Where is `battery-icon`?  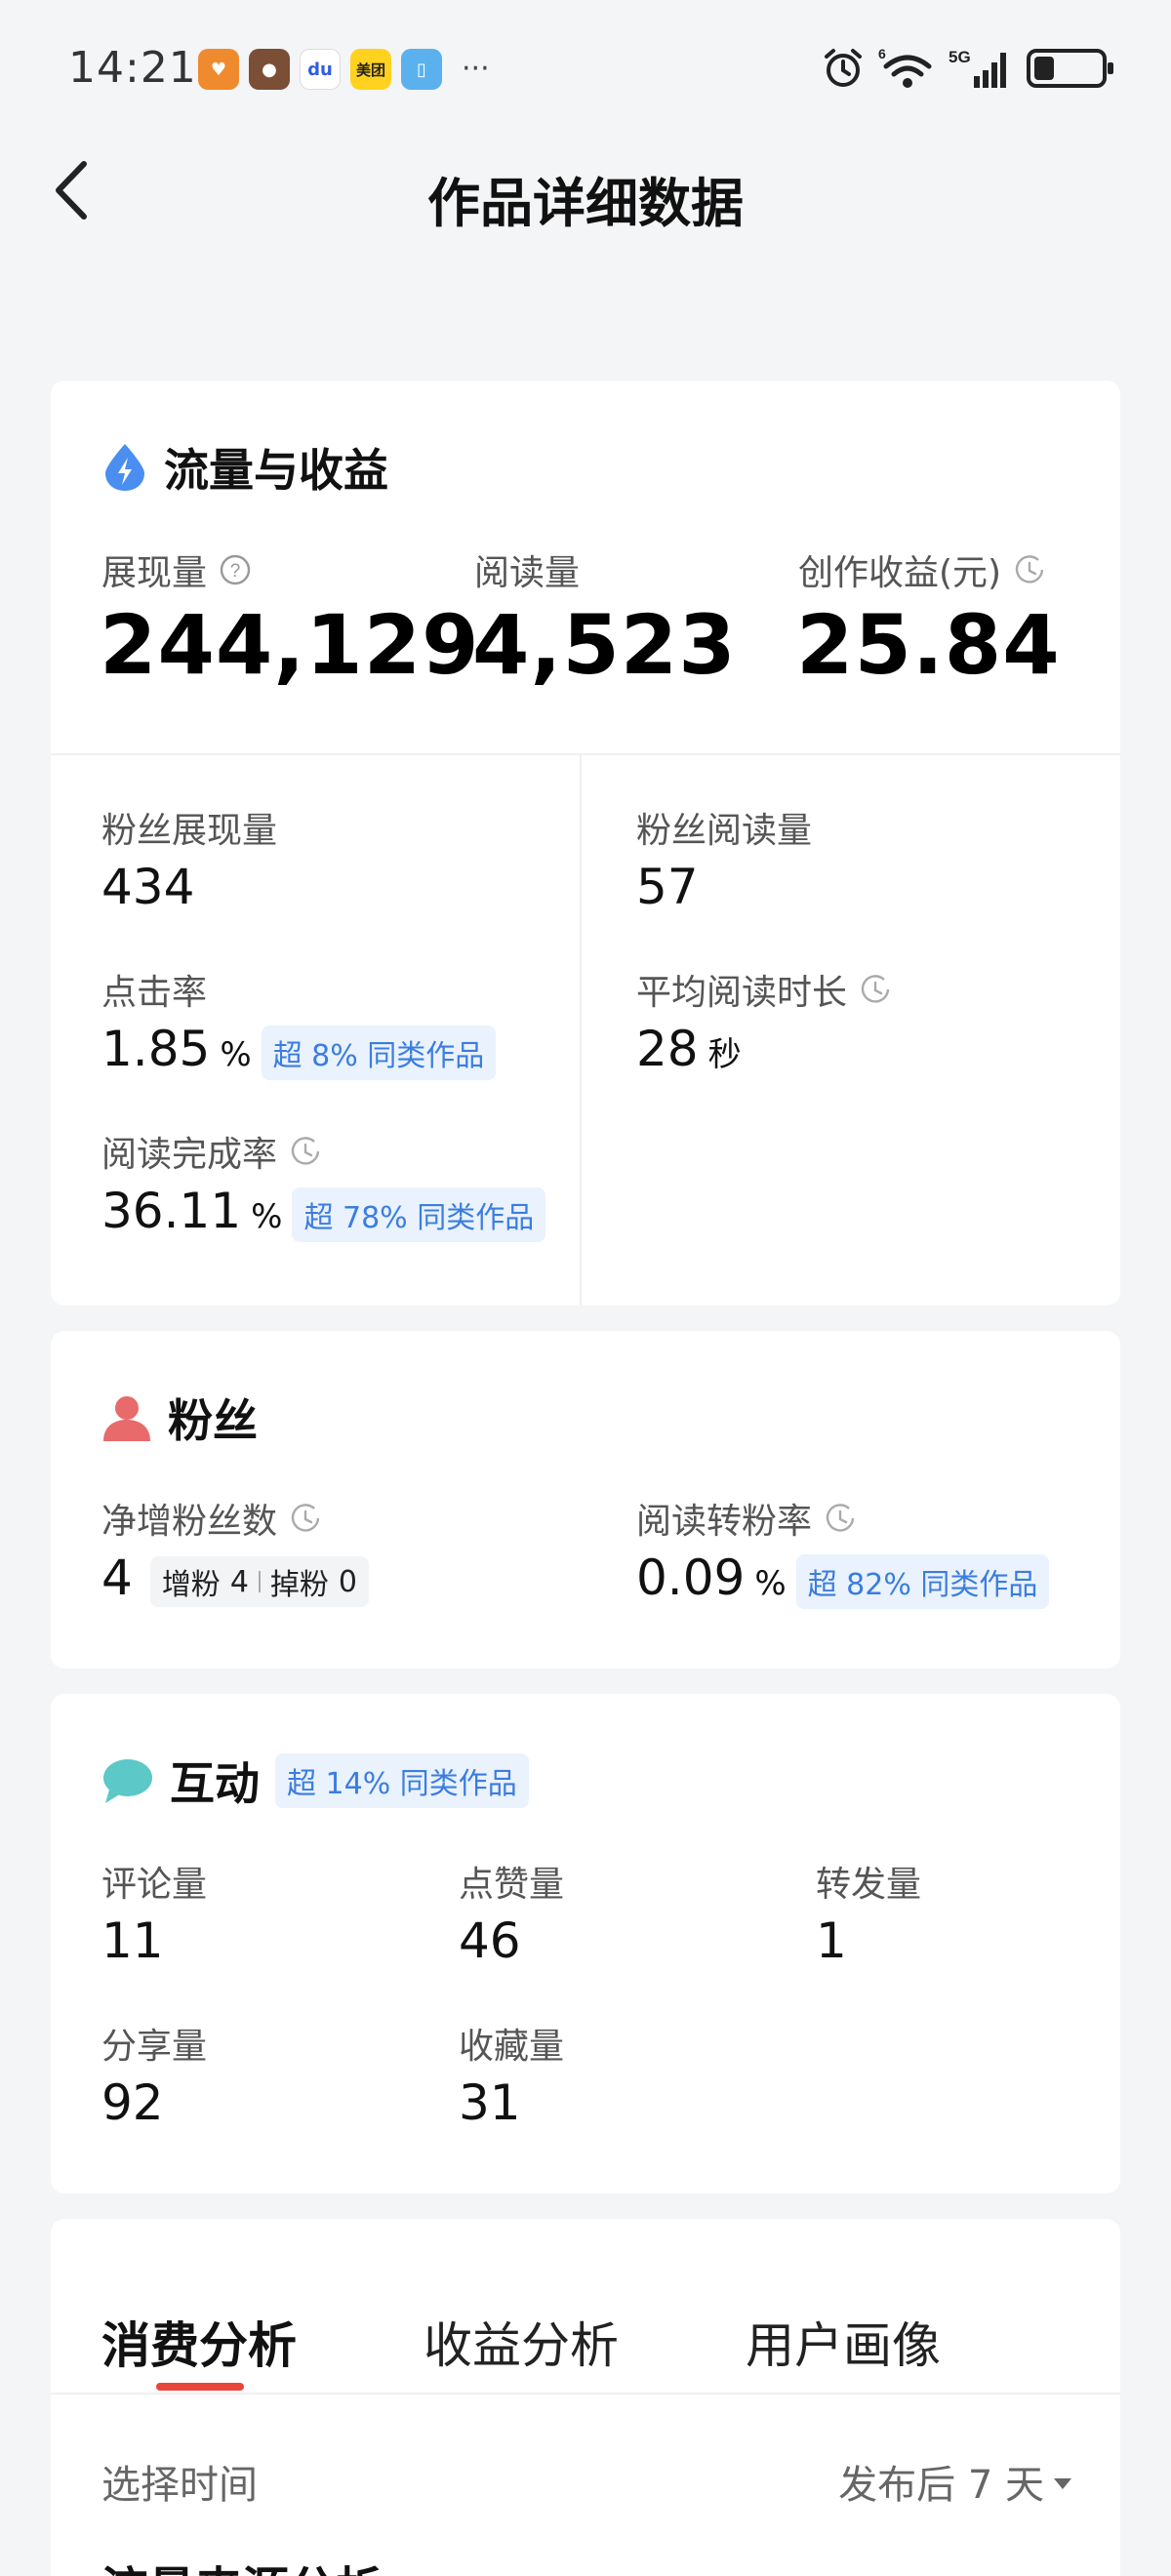
battery-icon is located at coordinates (1070, 68).